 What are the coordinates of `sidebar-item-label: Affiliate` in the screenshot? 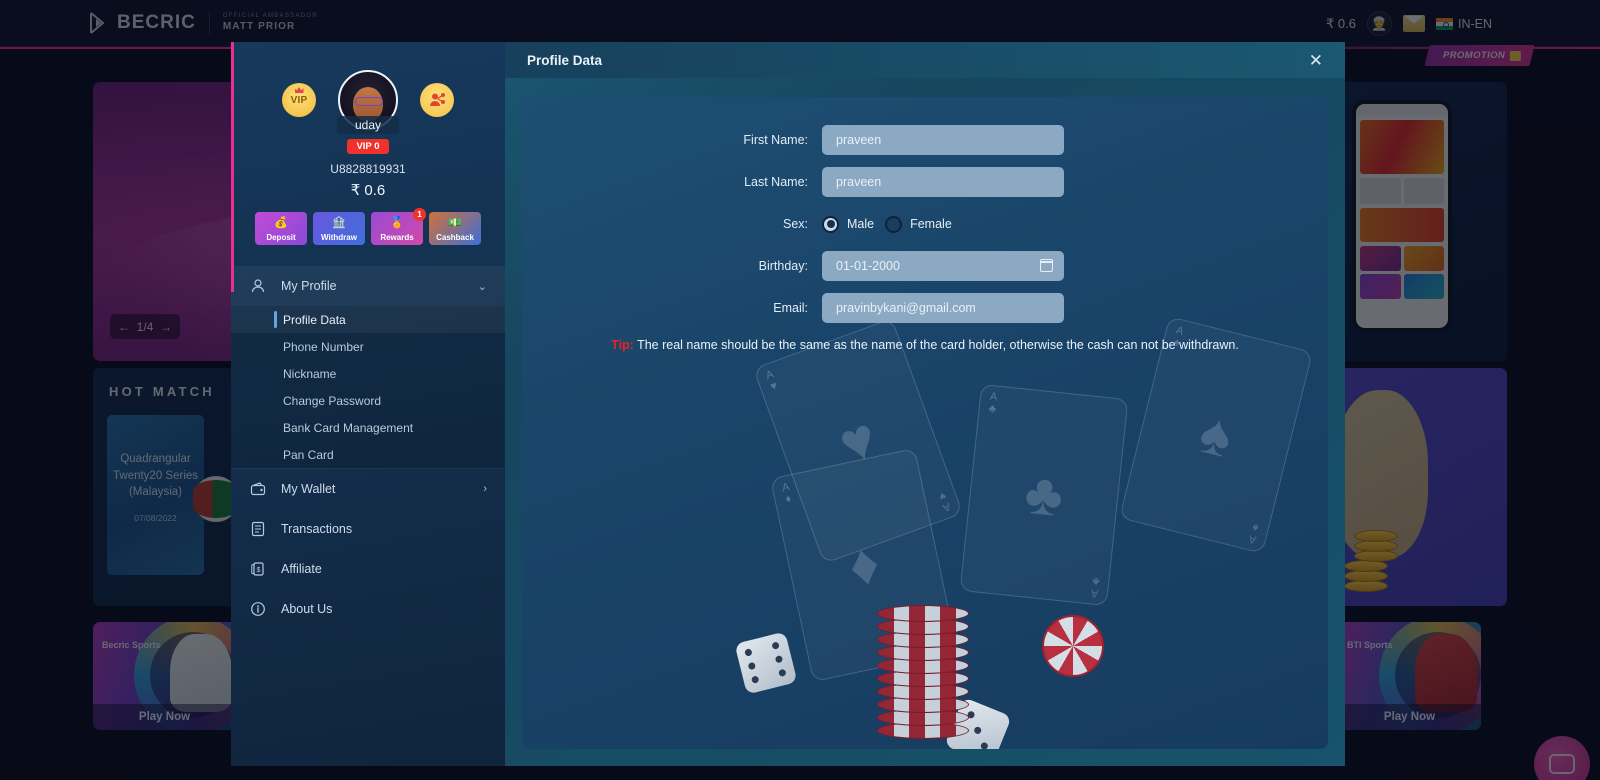 It's located at (301, 569).